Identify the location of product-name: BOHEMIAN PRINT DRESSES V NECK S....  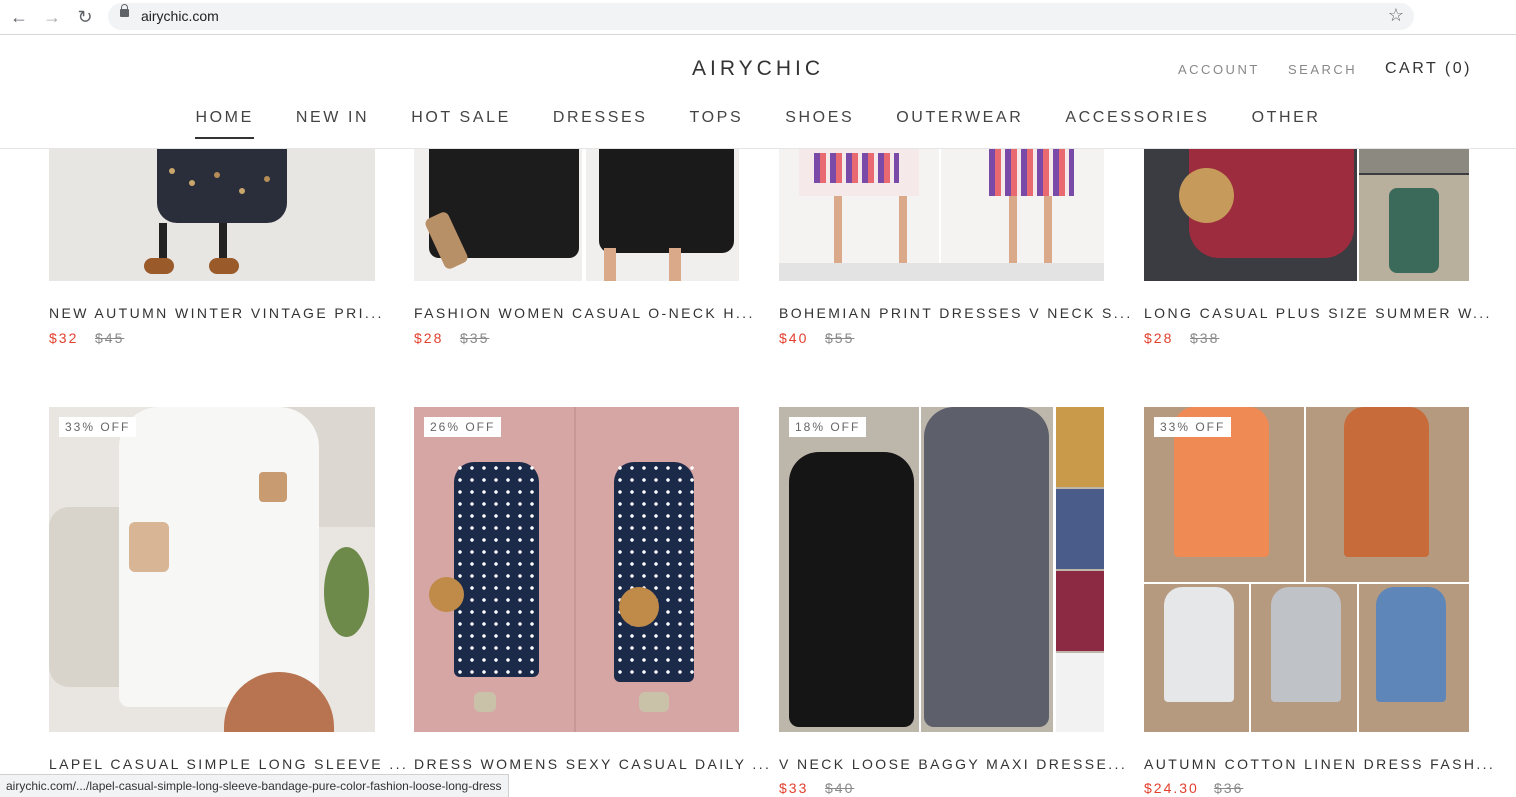
(956, 313).